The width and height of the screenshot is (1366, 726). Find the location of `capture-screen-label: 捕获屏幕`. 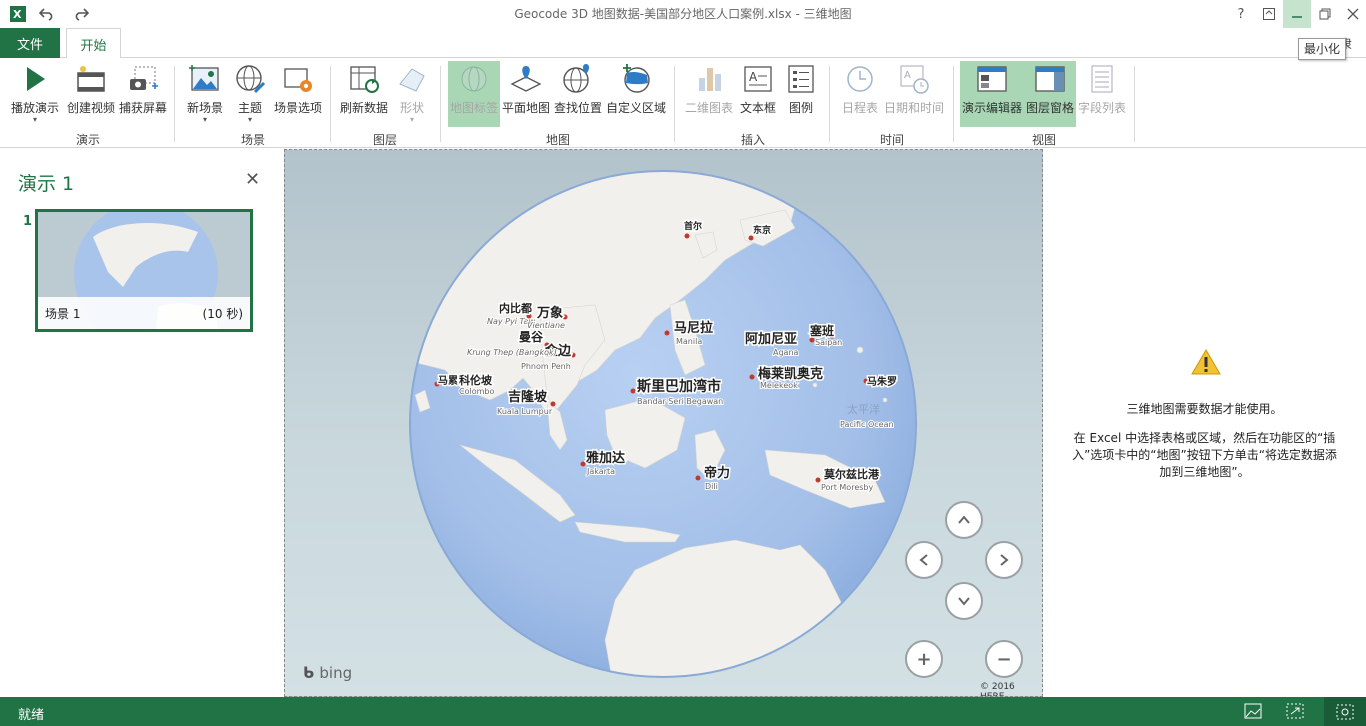

capture-screen-label: 捕获屏幕 is located at coordinates (142, 108).